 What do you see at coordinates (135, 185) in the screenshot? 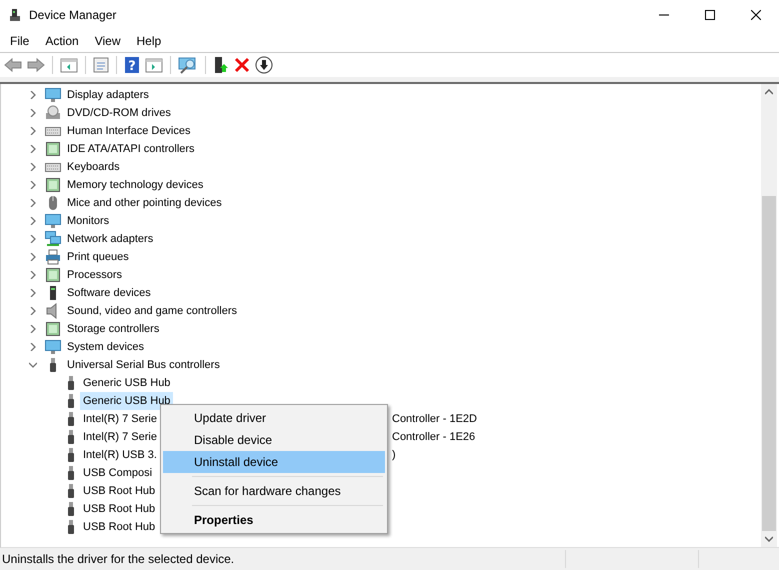
I see `tree-item: Memory technology devices` at bounding box center [135, 185].